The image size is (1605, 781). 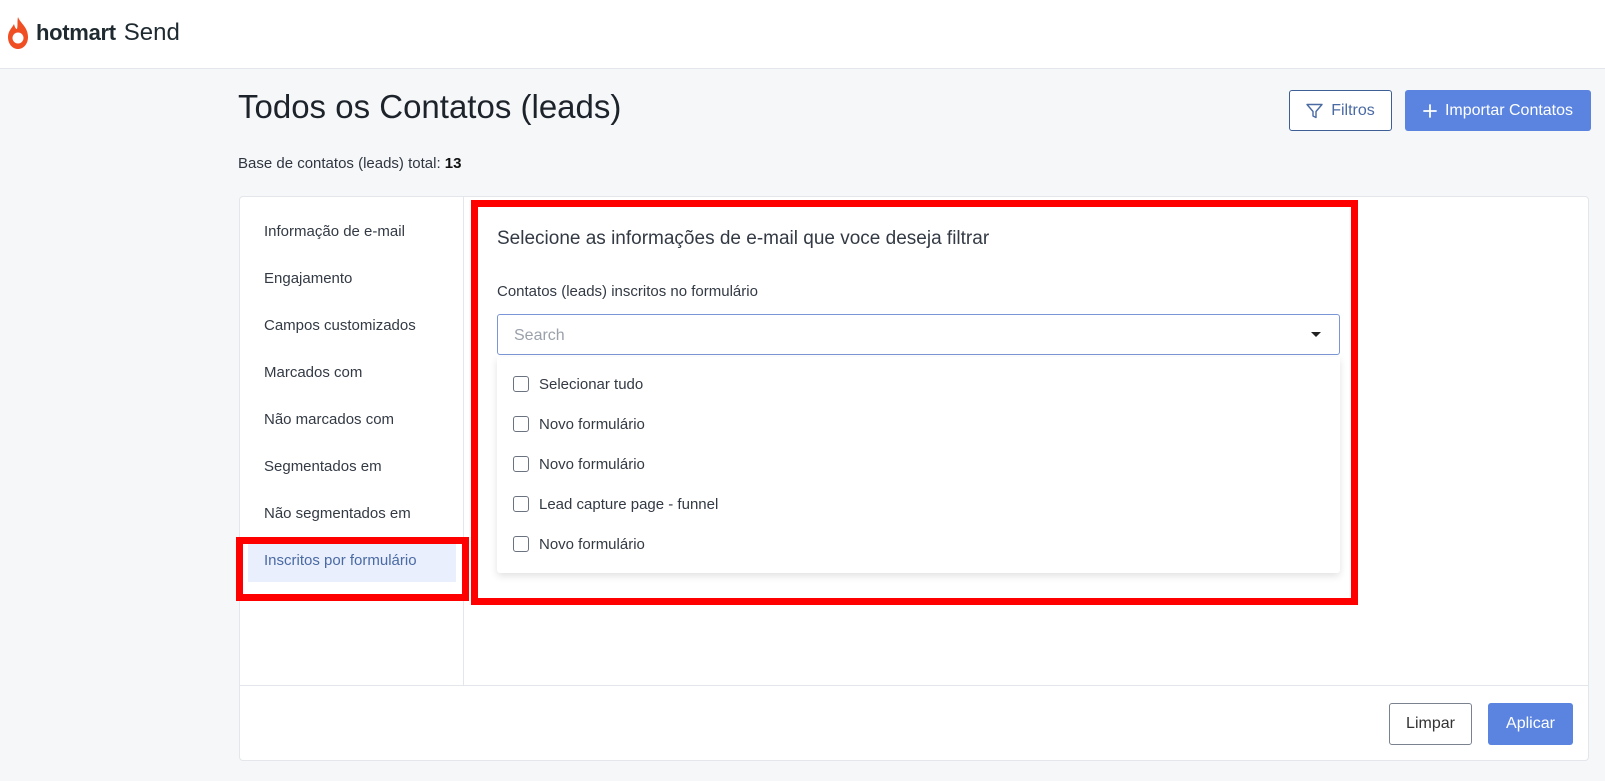 What do you see at coordinates (151, 32) in the screenshot?
I see `product-name: Send` at bounding box center [151, 32].